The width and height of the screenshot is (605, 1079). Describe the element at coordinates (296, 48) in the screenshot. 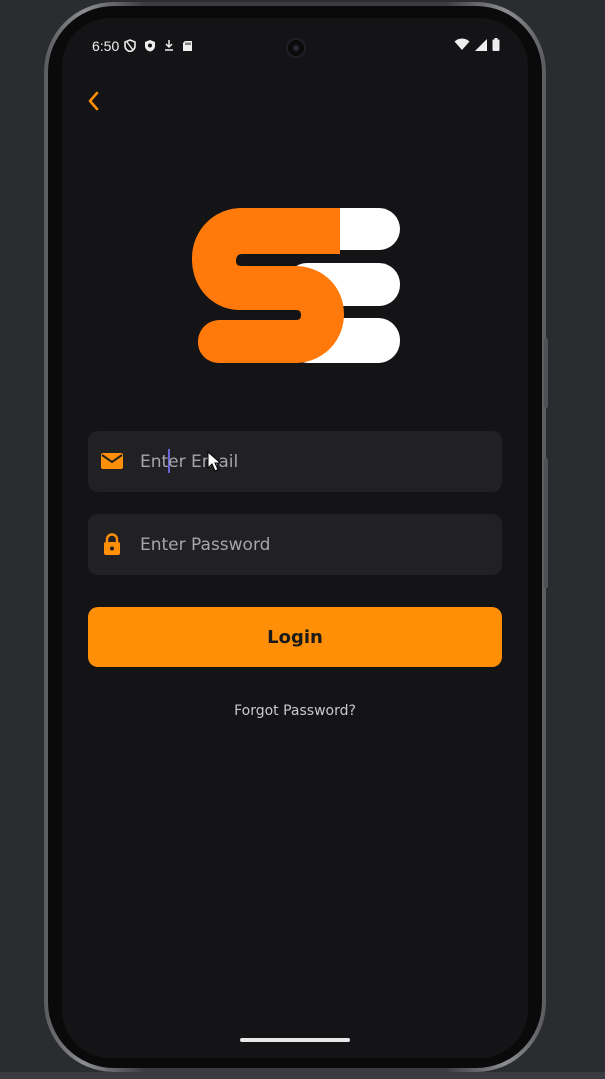

I see `front-camera` at that location.